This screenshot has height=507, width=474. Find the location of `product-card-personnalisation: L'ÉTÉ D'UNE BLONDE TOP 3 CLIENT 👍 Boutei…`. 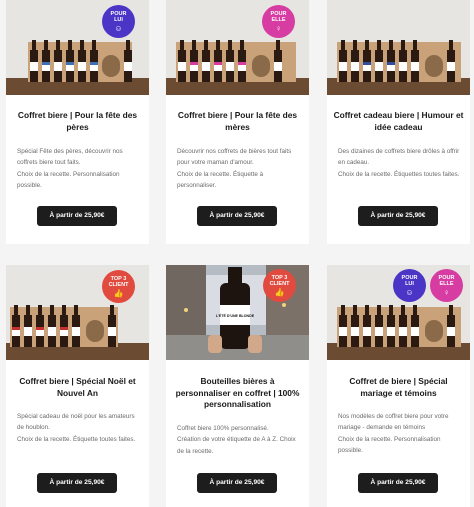

product-card-personnalisation: L'ÉTÉ D'UNE BLONDE TOP 3 CLIENT 👍 Boutei… is located at coordinates (237, 386).